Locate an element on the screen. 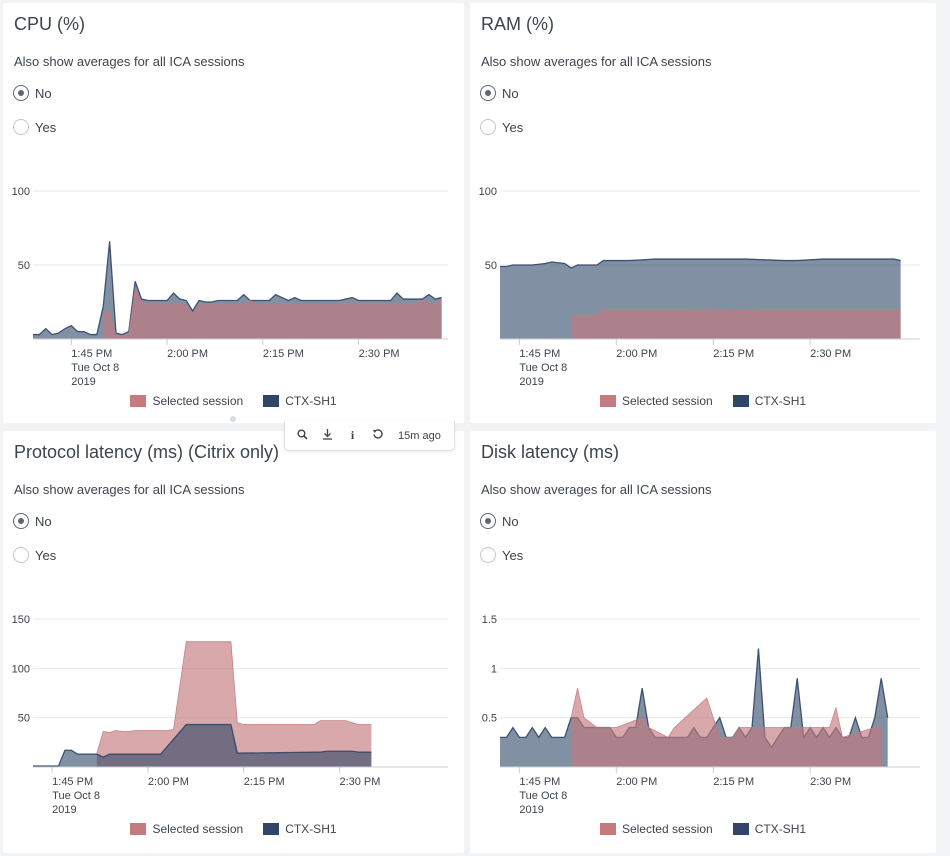  panel-title: RAM (%) is located at coordinates (517, 24).